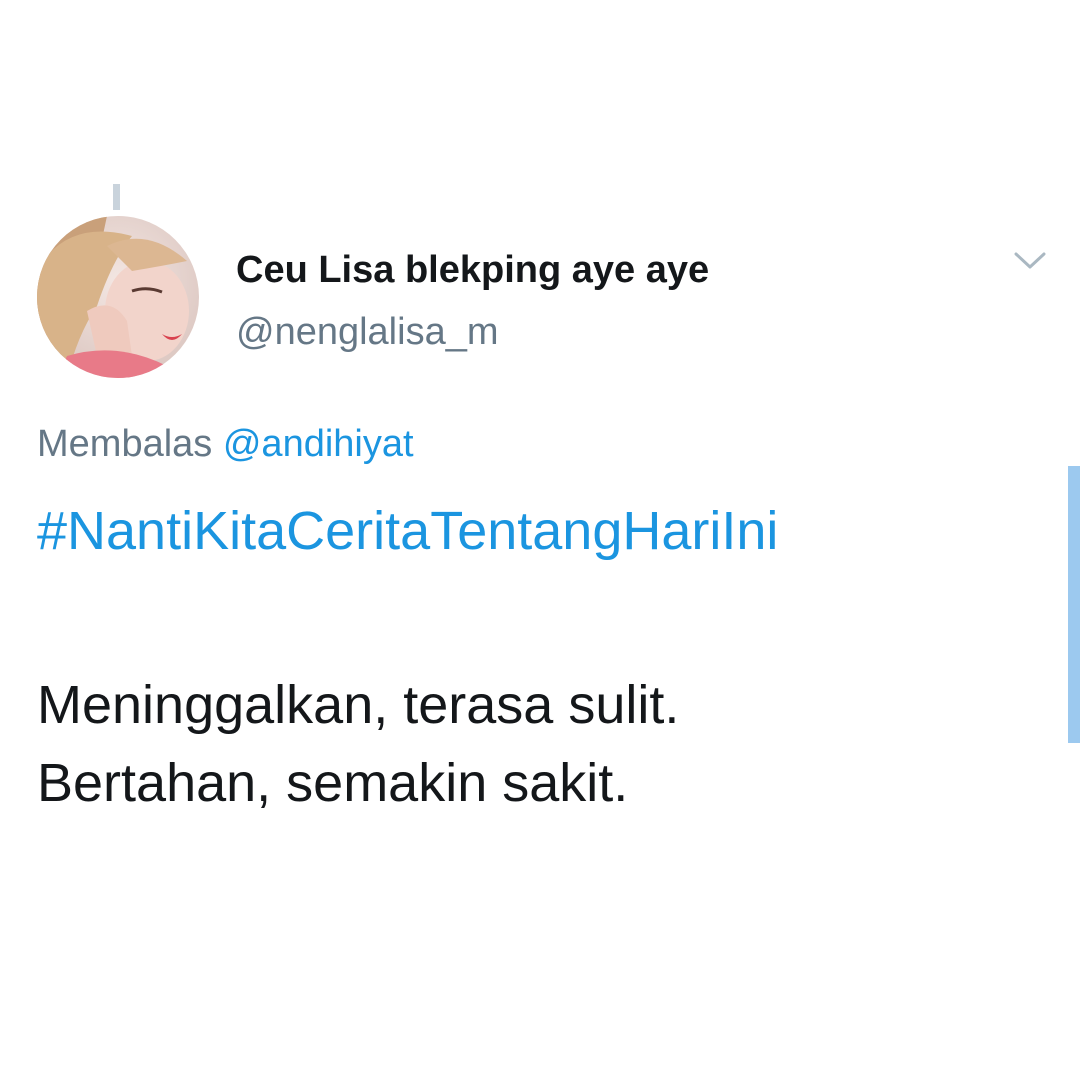  Describe the element at coordinates (318, 444) in the screenshot. I see `reply-mention-link: @andihiyat` at that location.